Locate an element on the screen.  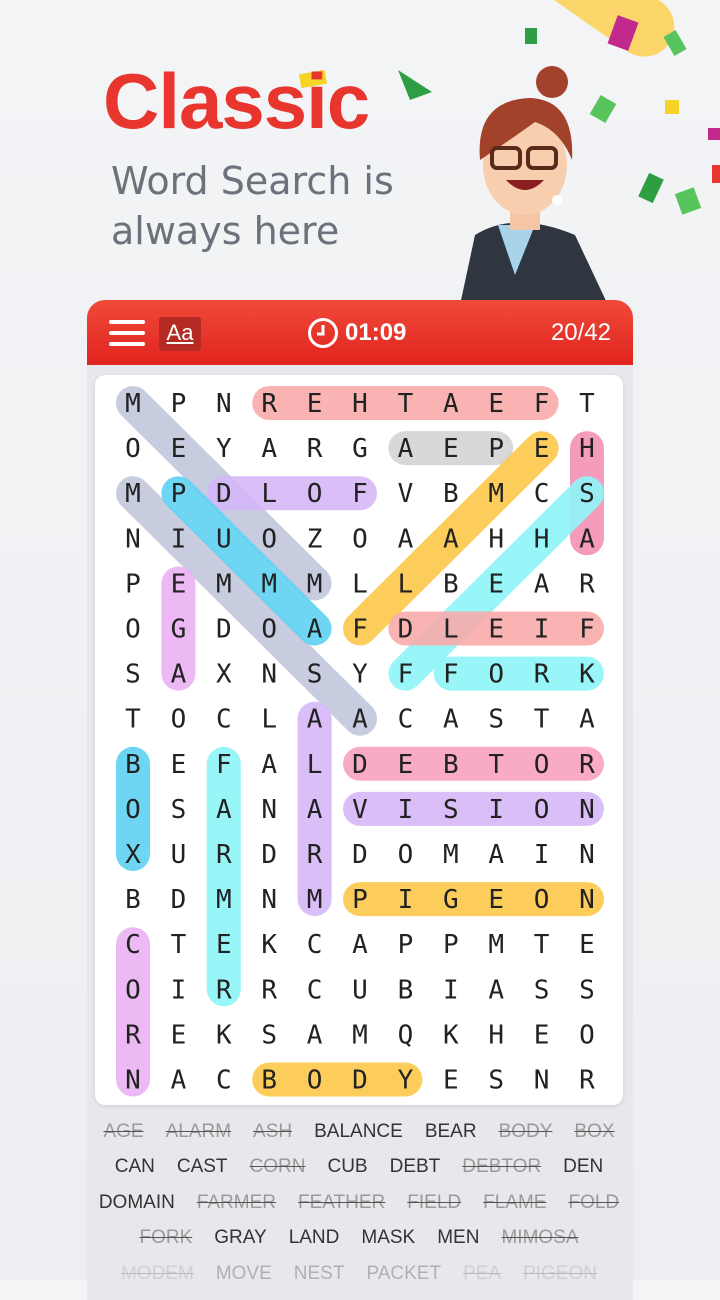
grid-cell: V is located at coordinates (360, 810).